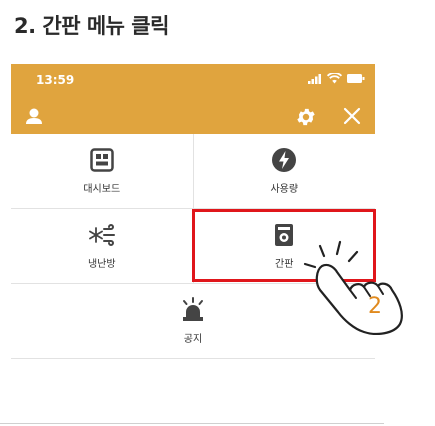 This screenshot has width=435, height=426. Describe the element at coordinates (101, 235) in the screenshot. I see `snowflake-wind-icon` at that location.